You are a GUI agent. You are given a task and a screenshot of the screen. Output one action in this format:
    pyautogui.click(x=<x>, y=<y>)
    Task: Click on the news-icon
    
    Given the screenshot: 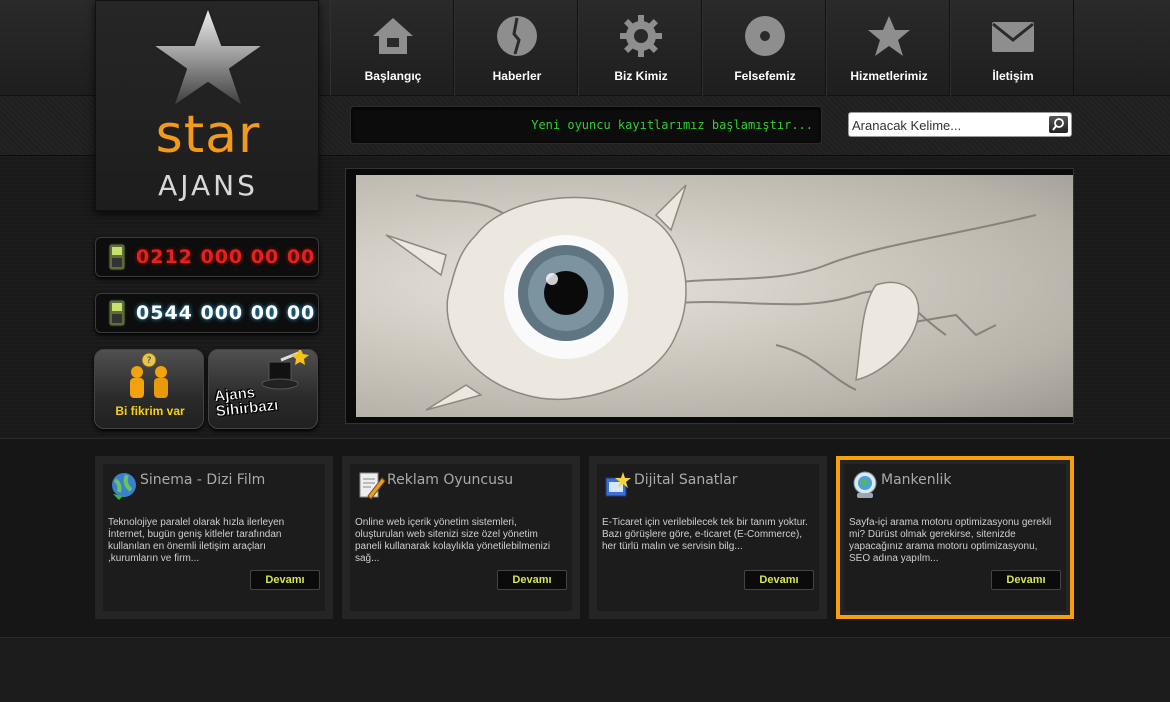 What is the action you would take?
    pyautogui.click(x=517, y=36)
    